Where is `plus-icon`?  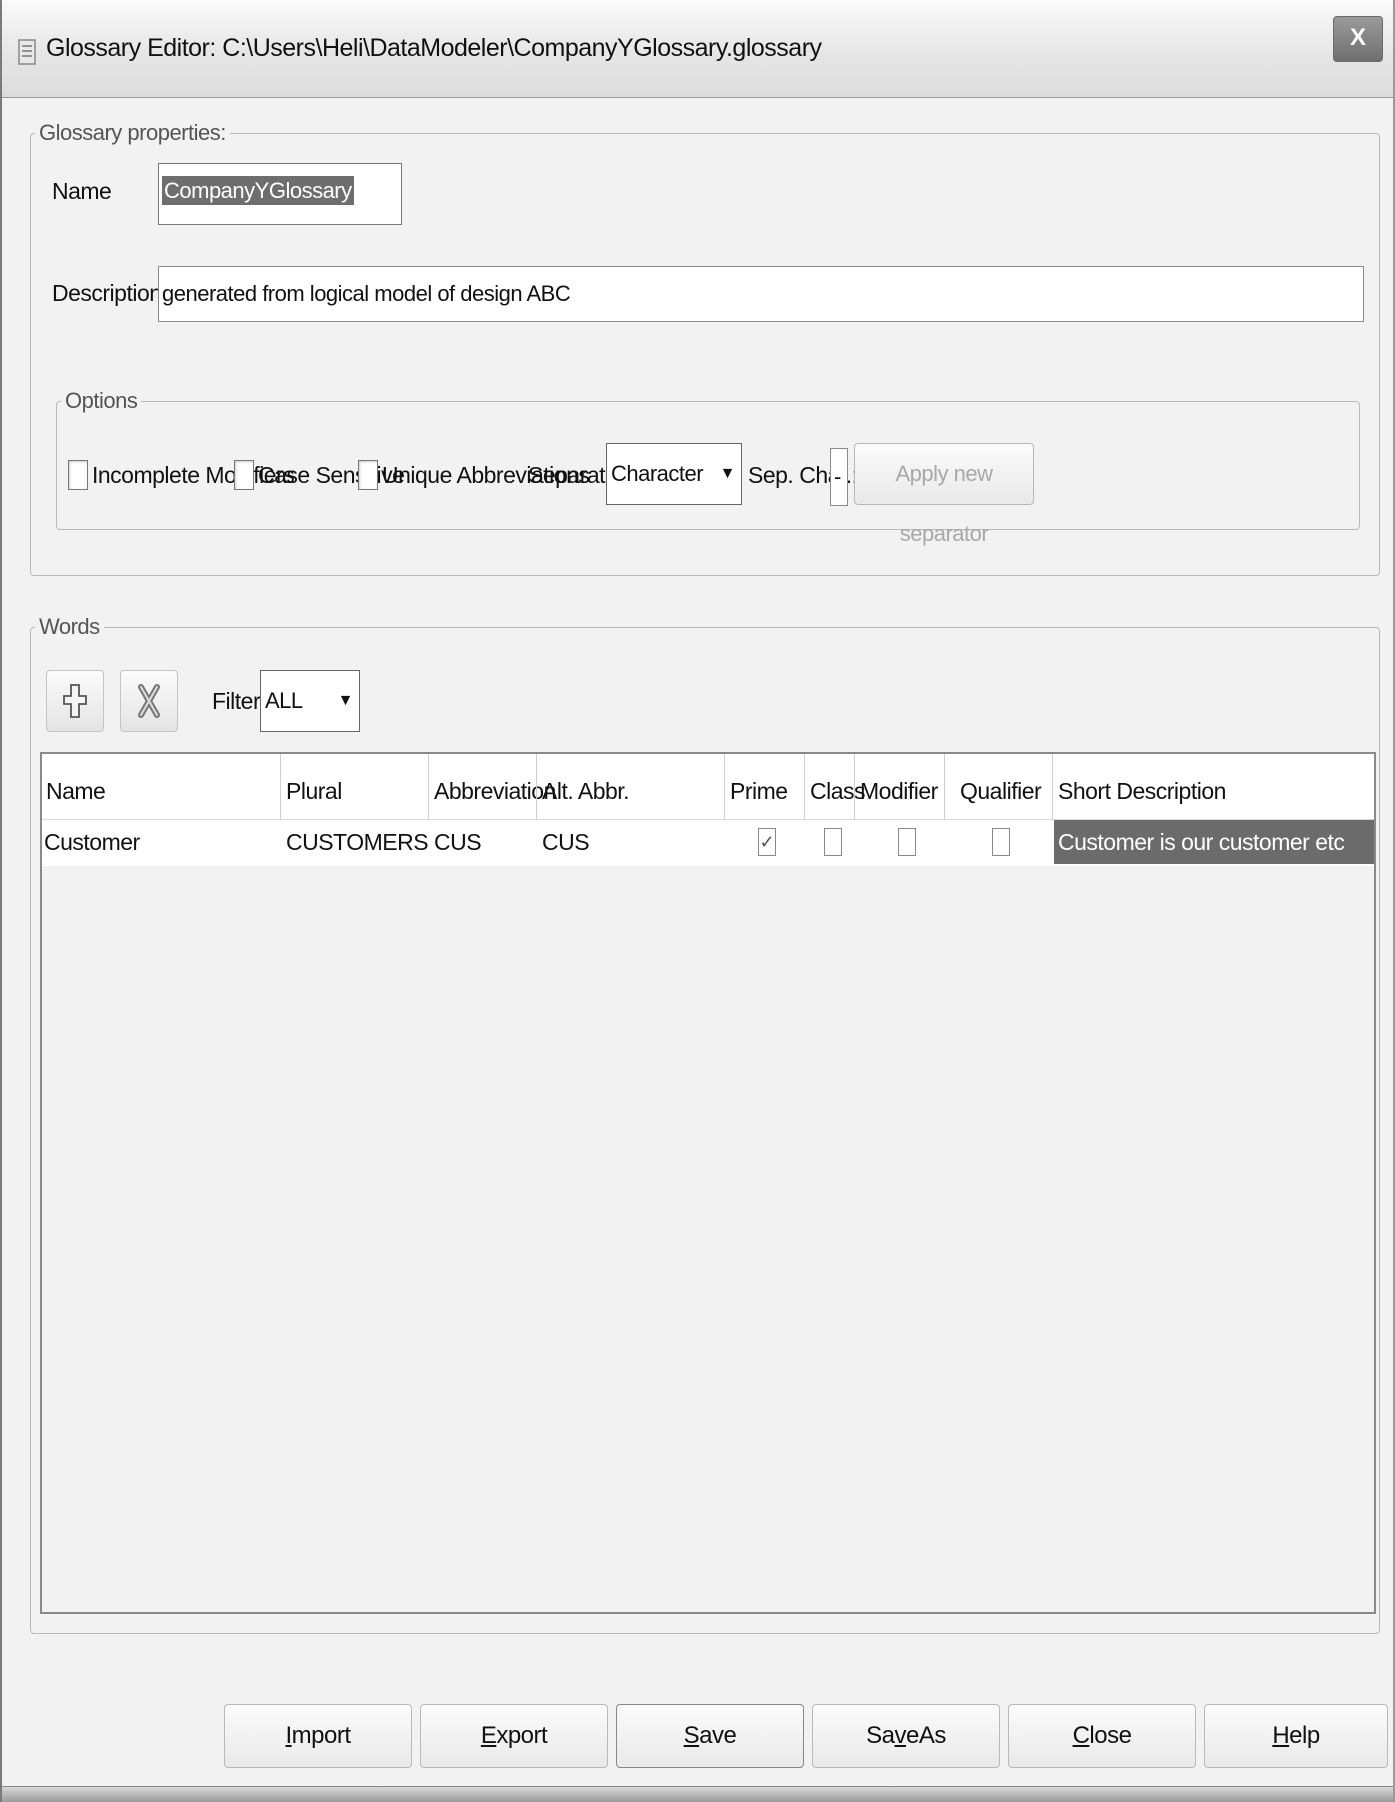 plus-icon is located at coordinates (75, 701).